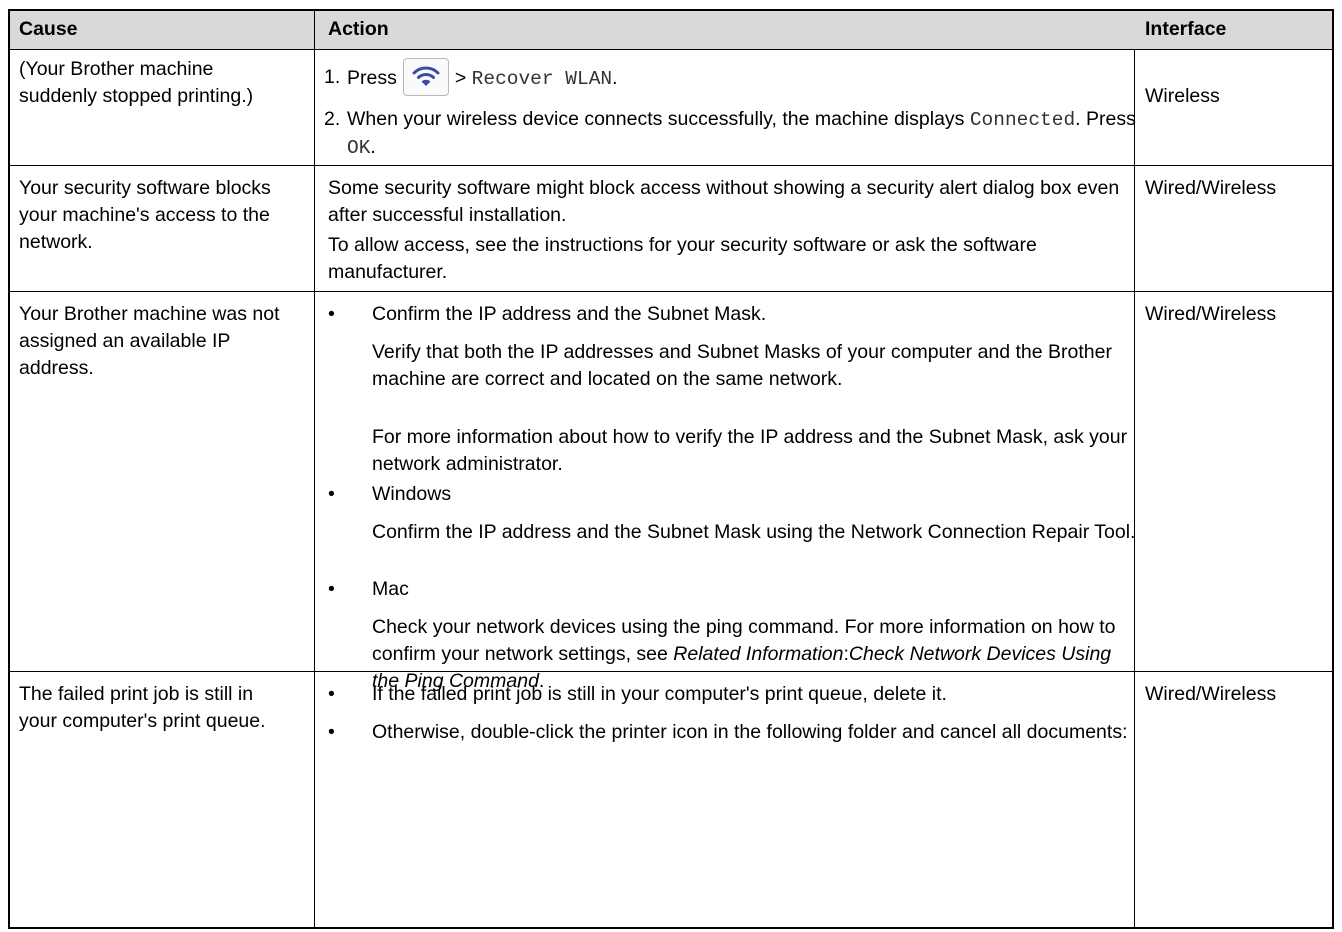 The height and width of the screenshot is (932, 1342). I want to click on wifi-icon, so click(426, 76).